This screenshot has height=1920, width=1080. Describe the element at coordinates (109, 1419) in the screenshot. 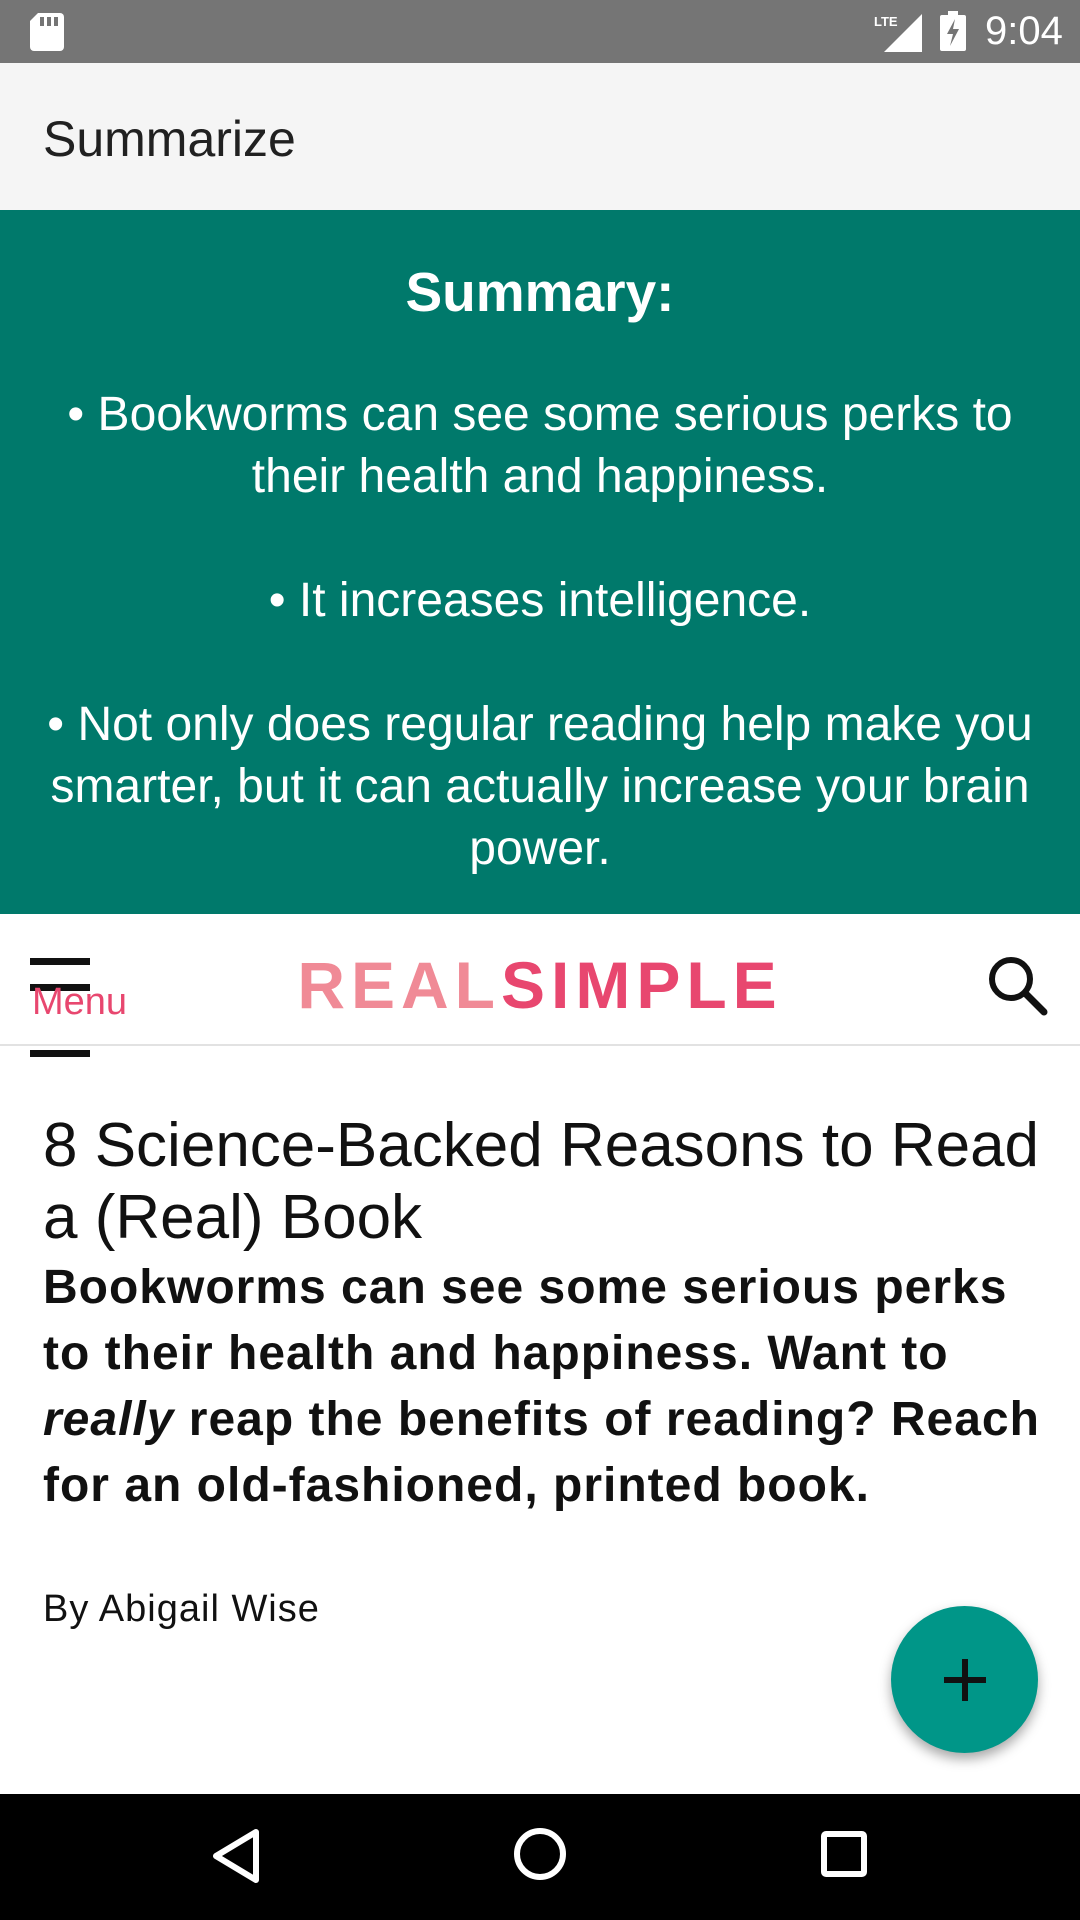

I see `article-subtitle-emphasis: really` at that location.